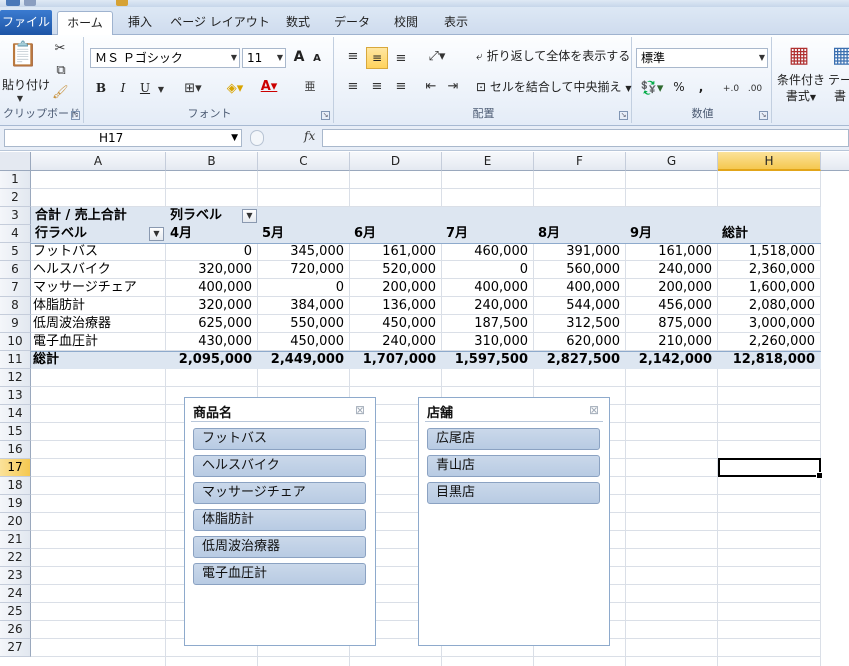  What do you see at coordinates (65, 252) in the screenshot?
I see `pivot-row-label: フットバス` at bounding box center [65, 252].